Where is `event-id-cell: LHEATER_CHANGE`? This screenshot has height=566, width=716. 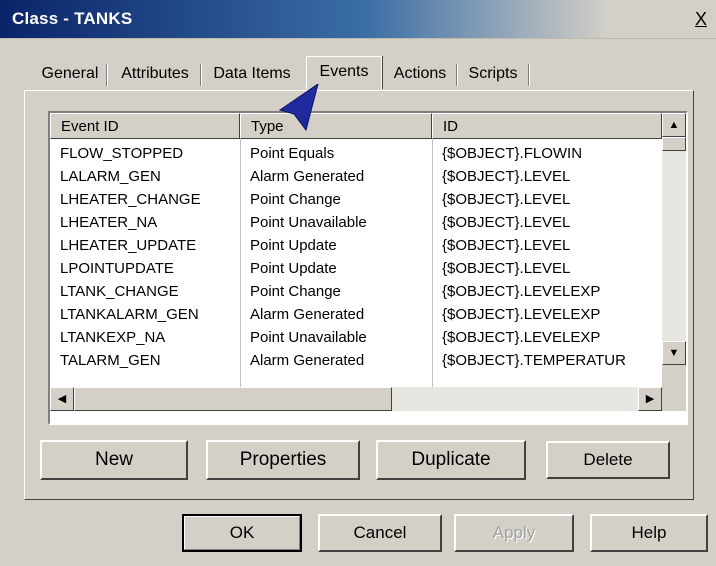
event-id-cell: LHEATER_CHANGE is located at coordinates (130, 199).